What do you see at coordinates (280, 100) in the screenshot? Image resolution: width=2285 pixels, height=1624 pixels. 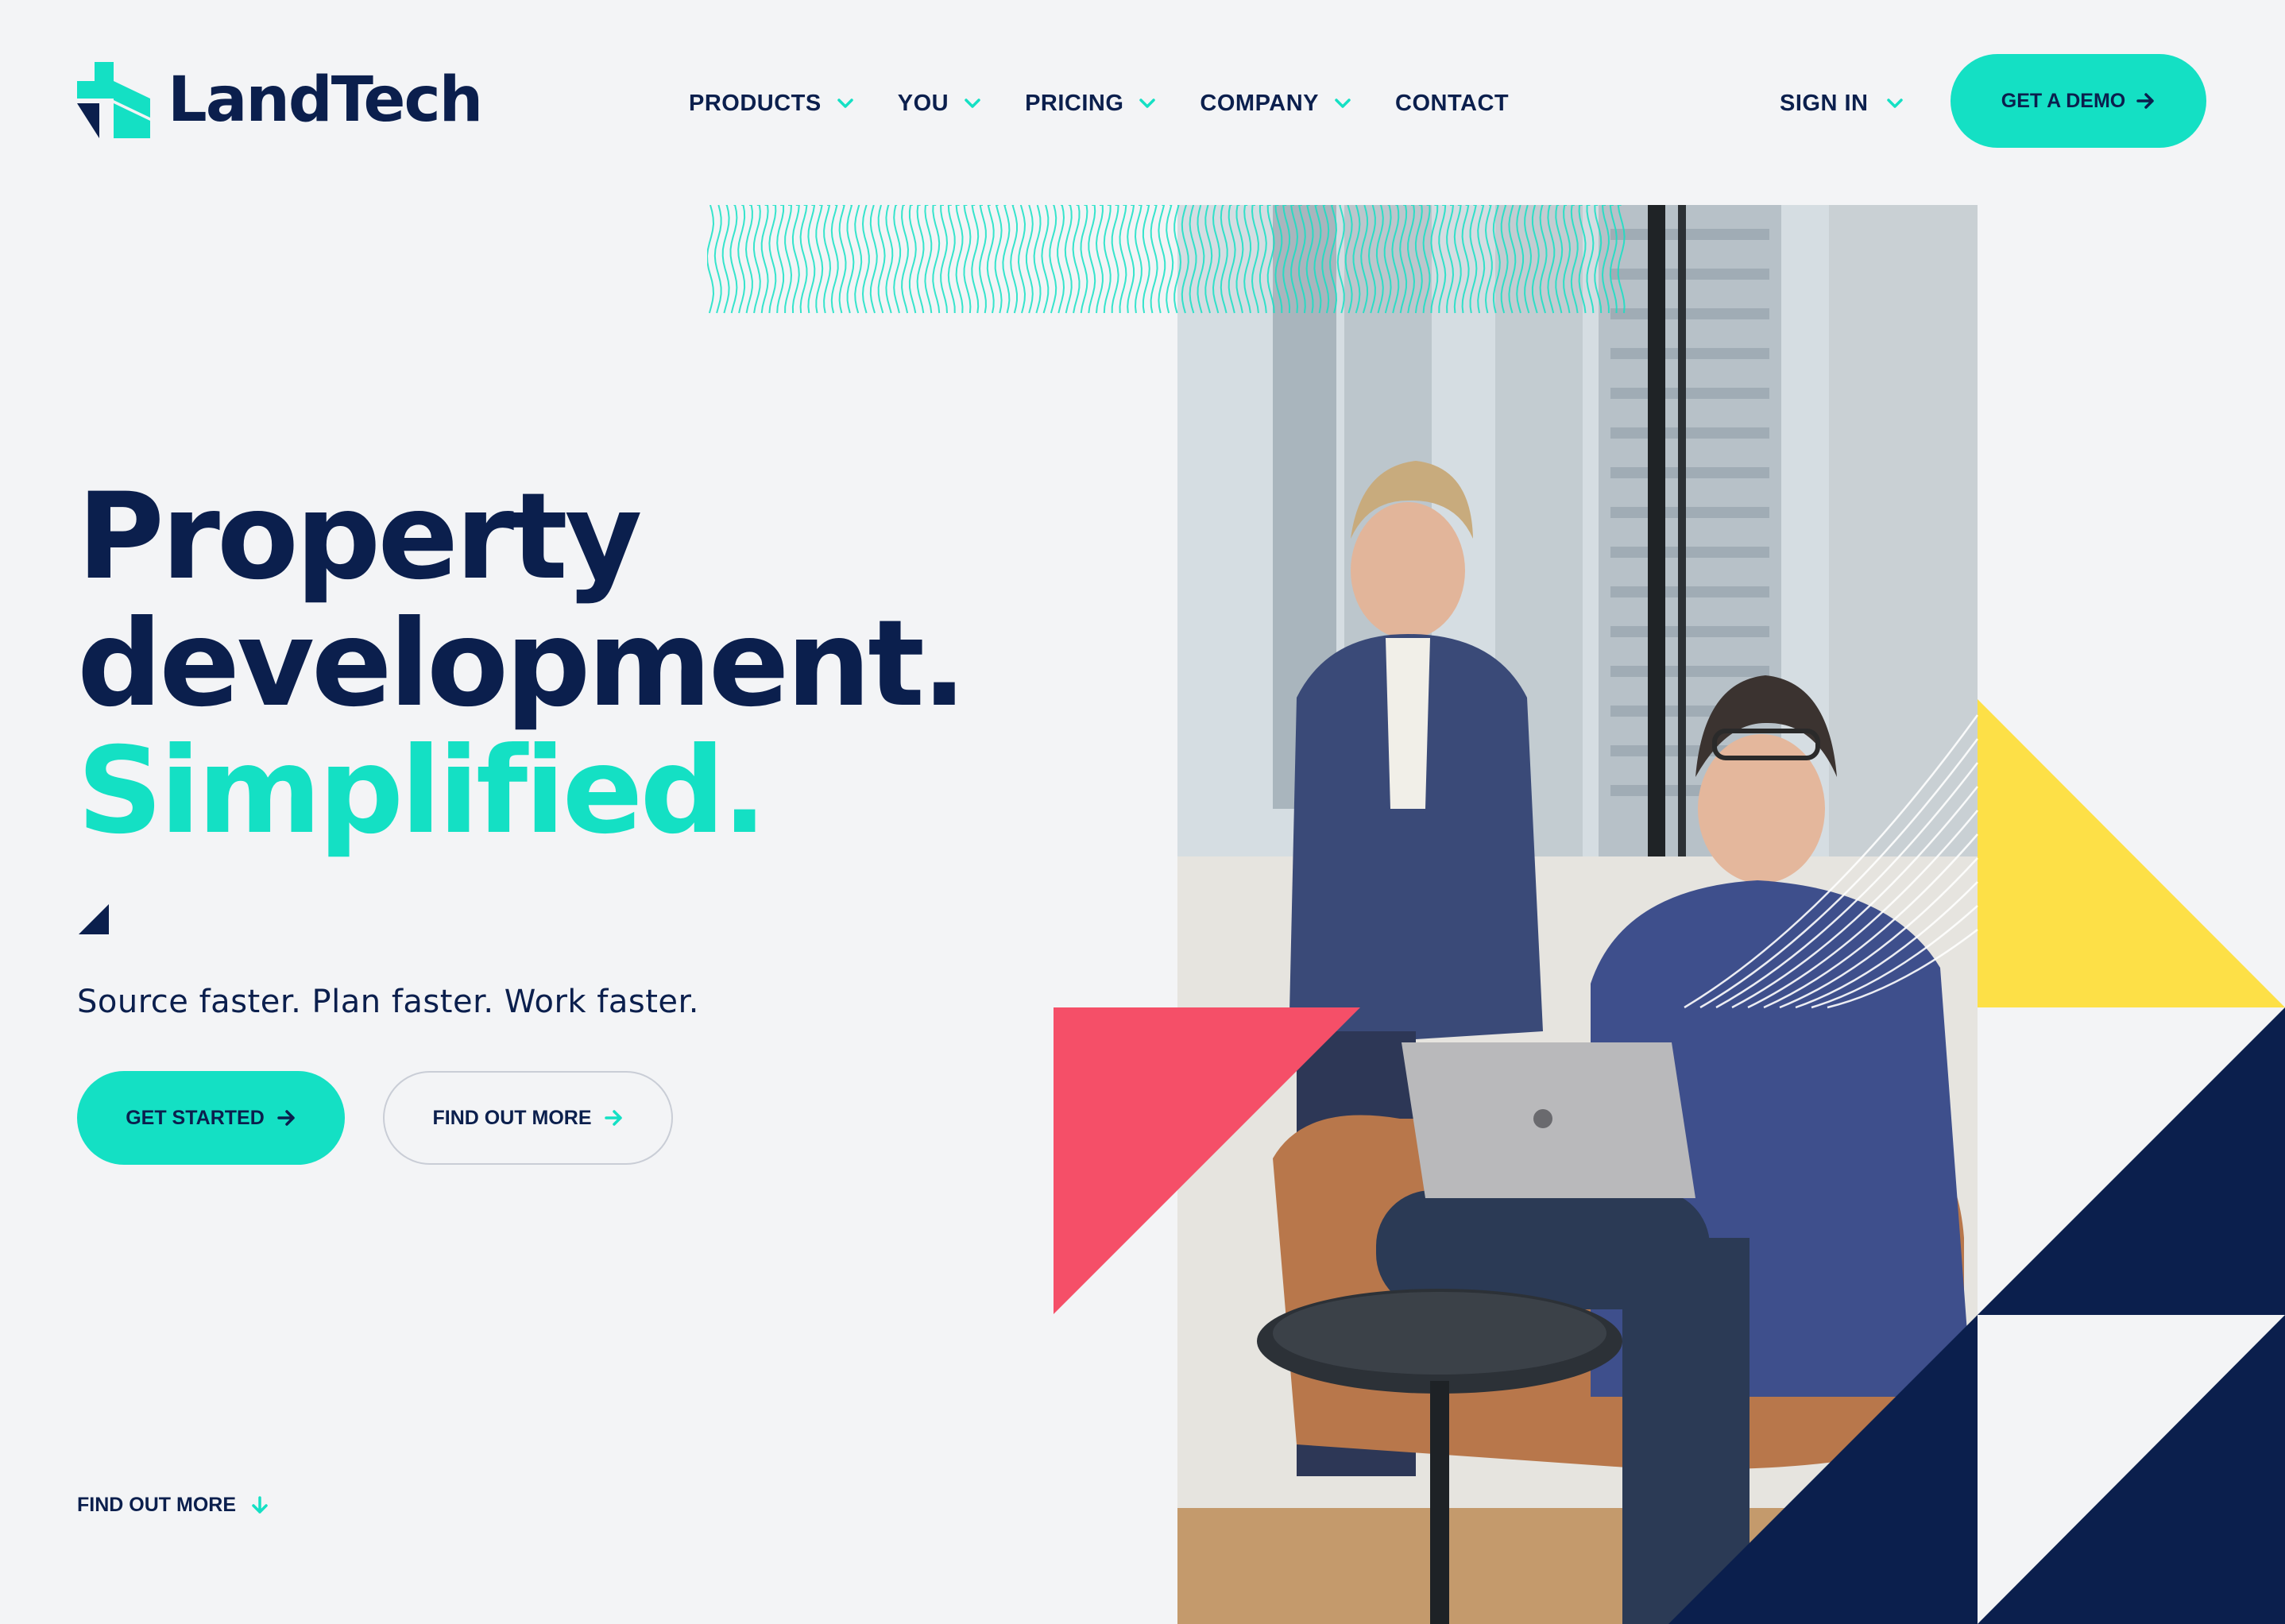 I see `landtech-logo: LandTech` at bounding box center [280, 100].